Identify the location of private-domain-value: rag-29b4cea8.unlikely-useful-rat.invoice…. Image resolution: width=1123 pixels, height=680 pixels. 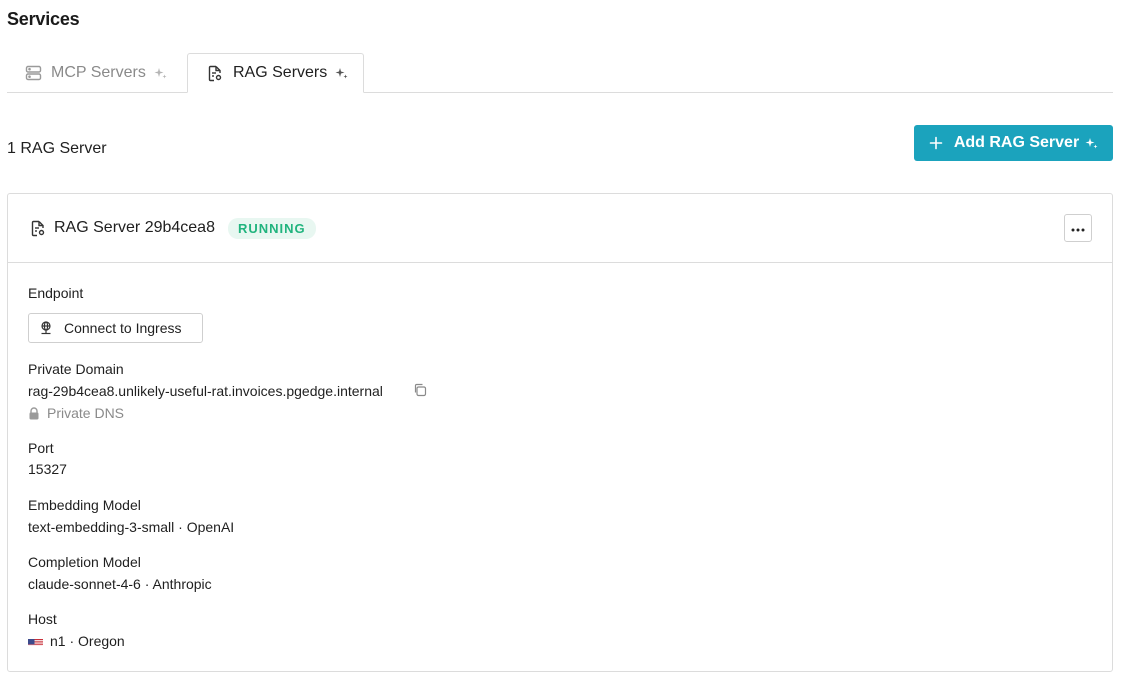
(205, 391).